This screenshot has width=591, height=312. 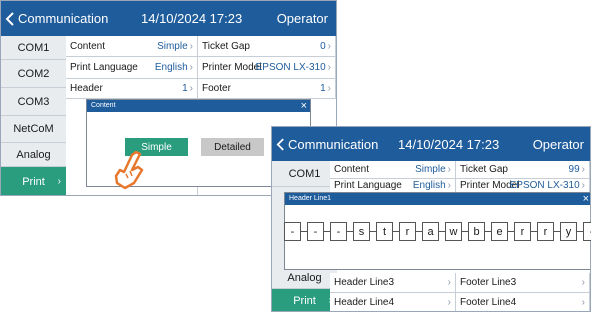 What do you see at coordinates (290, 67) in the screenshot?
I see `setting-value: EPSON LX-310` at bounding box center [290, 67].